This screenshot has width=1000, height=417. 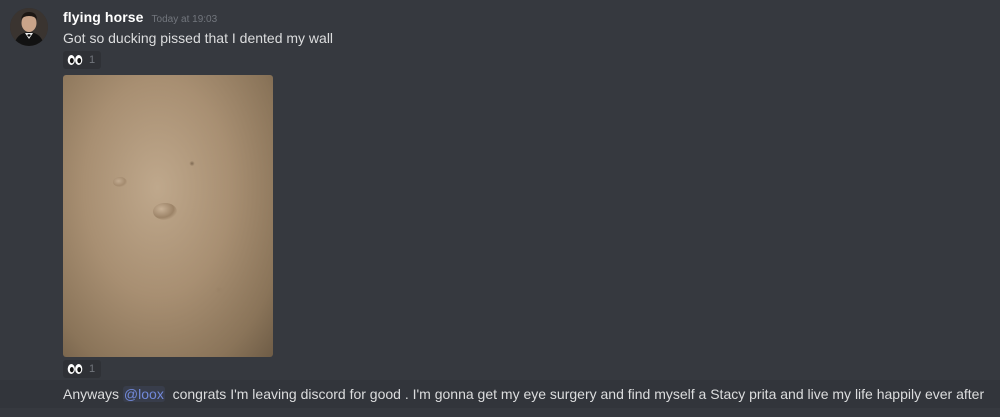 I want to click on timestamp: Today at 19:03, so click(x=184, y=19).